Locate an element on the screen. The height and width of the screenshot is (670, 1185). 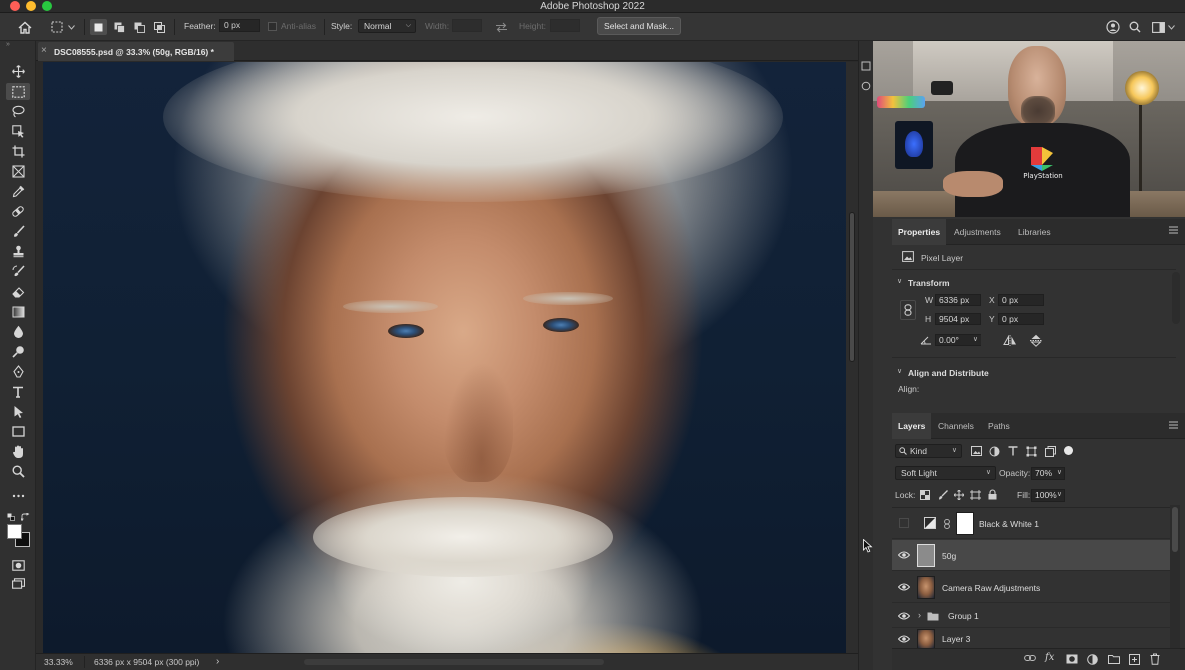
pen-icon is located at coordinates (18, 371).